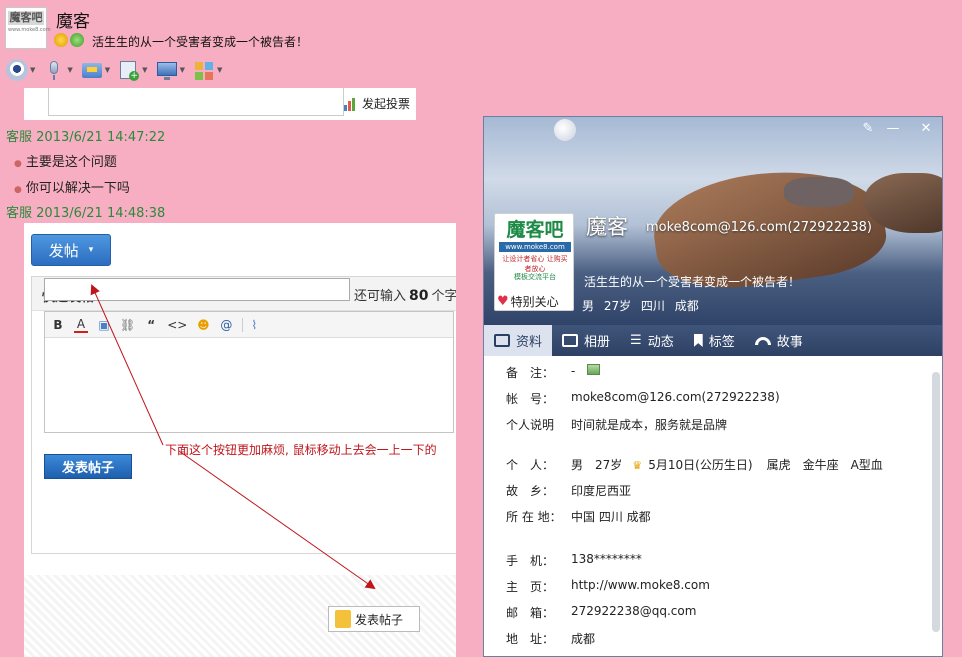 Image resolution: width=962 pixels, height=657 pixels. I want to click on edit-note-icon, so click(594, 369).